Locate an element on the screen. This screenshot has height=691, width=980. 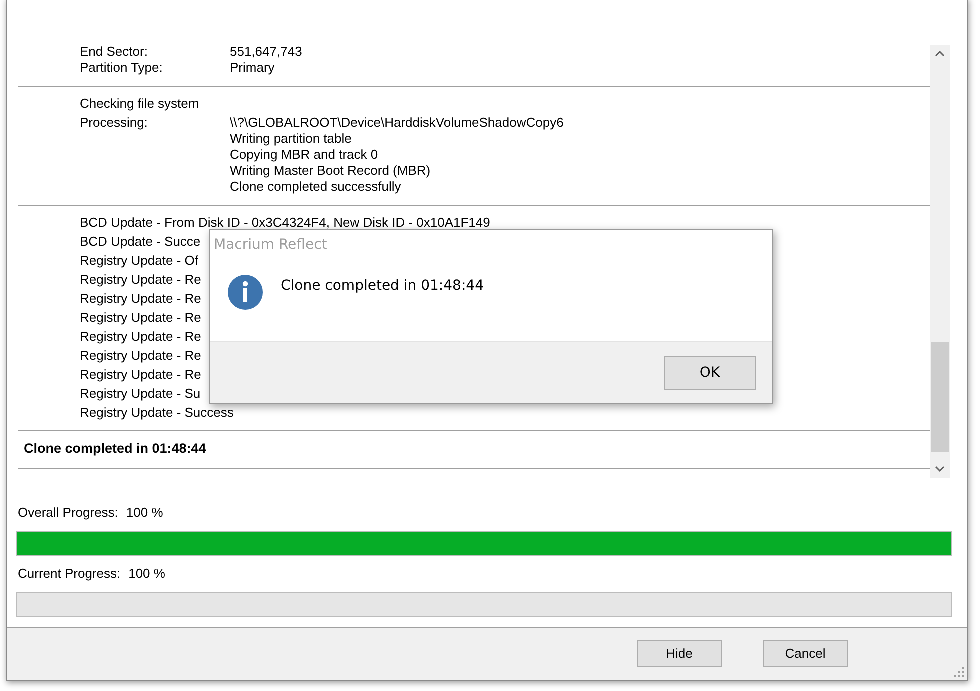
log-label: Checking file system is located at coordinates (140, 104).